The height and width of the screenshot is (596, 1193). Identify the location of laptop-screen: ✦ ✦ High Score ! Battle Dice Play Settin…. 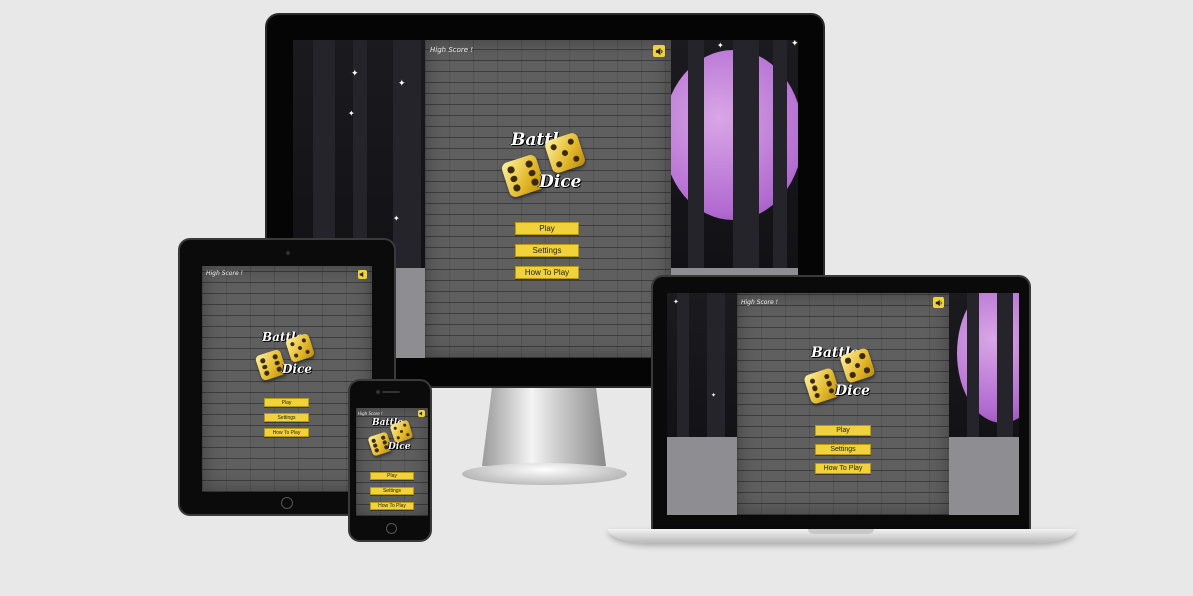
(843, 404).